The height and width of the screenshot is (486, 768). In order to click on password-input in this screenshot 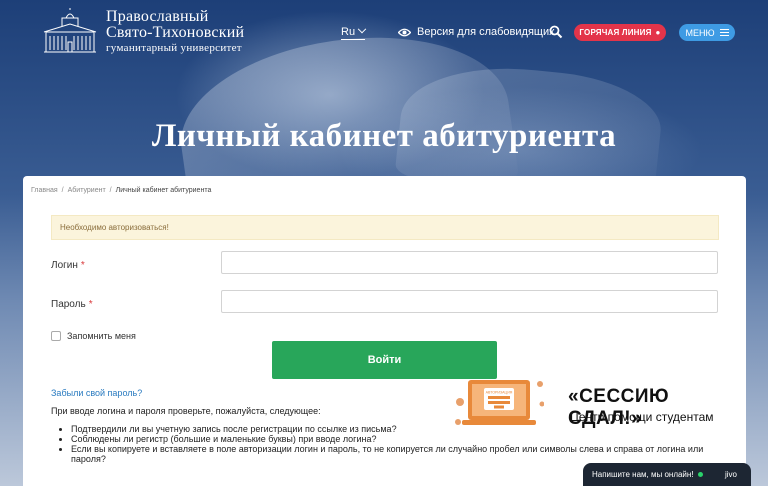, I will do `click(469, 301)`.